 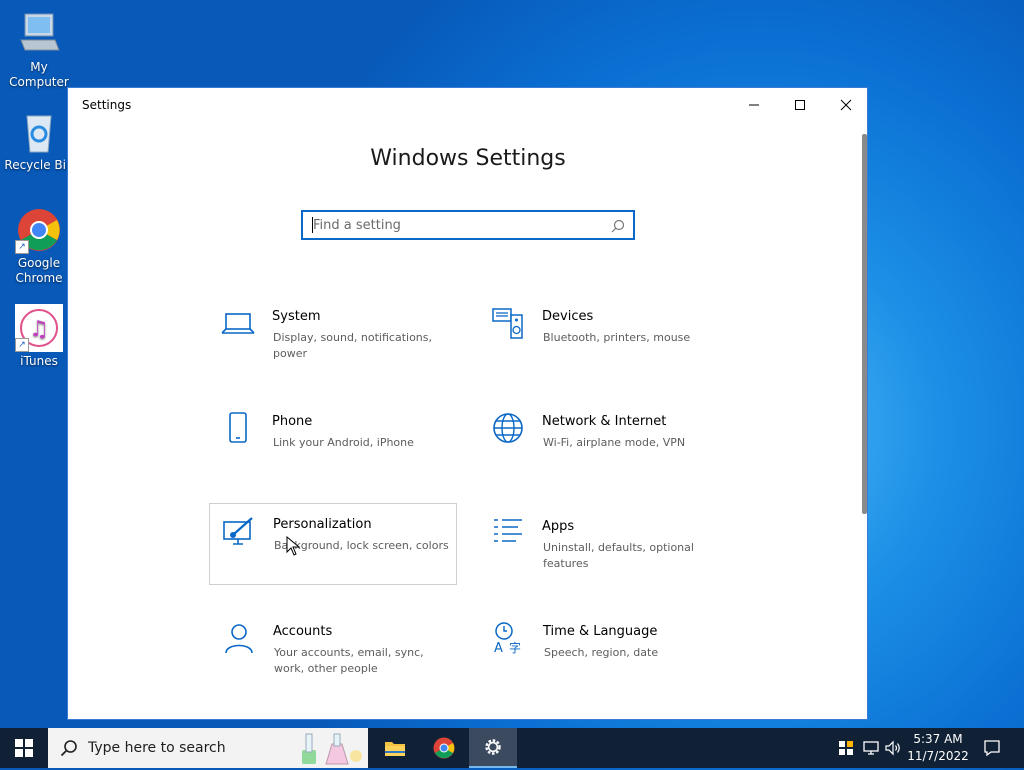 I want to click on tile-description: Background, lock screen, colors, so click(x=361, y=545).